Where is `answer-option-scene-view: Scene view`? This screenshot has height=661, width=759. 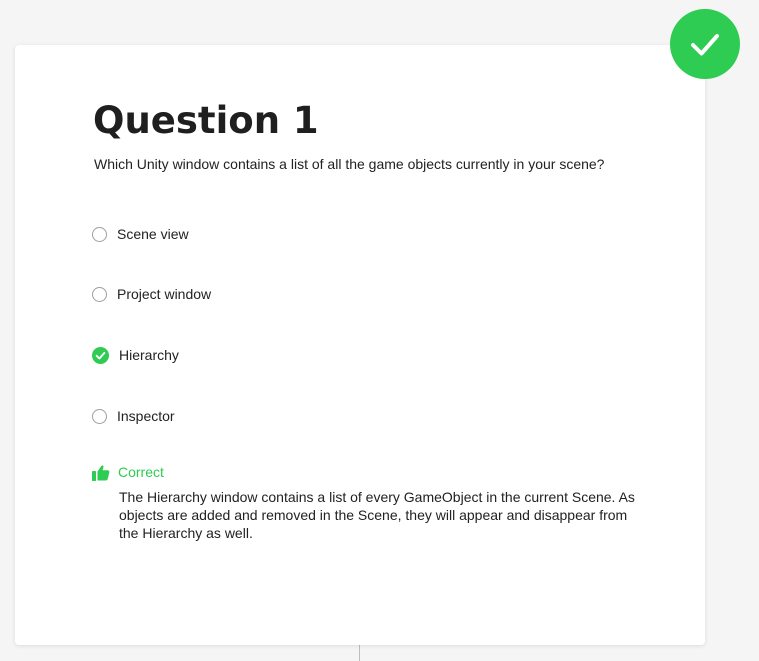 answer-option-scene-view: Scene view is located at coordinates (140, 234).